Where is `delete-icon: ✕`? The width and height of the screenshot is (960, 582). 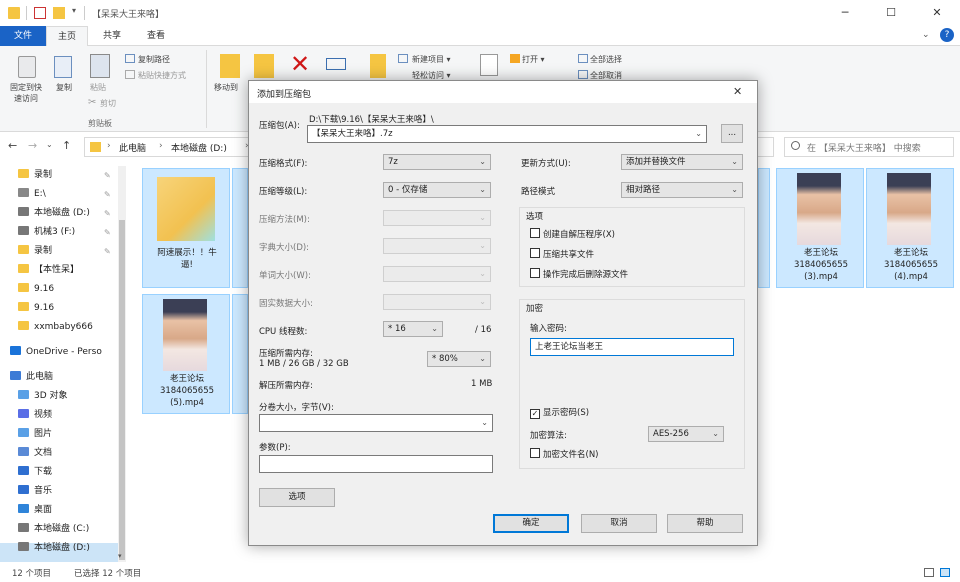
delete-icon: ✕ is located at coordinates (300, 64).